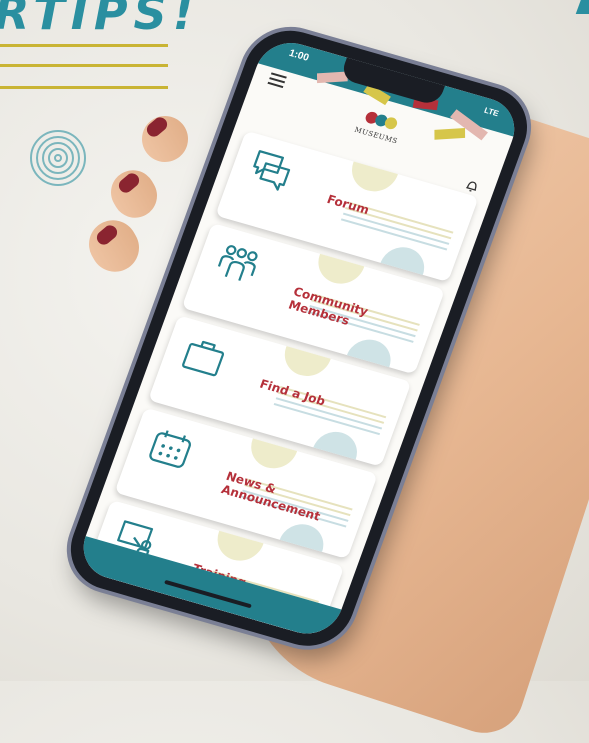 This screenshot has width=589, height=743. Describe the element at coordinates (582, 7) in the screenshot. I see `corner-accent` at that location.